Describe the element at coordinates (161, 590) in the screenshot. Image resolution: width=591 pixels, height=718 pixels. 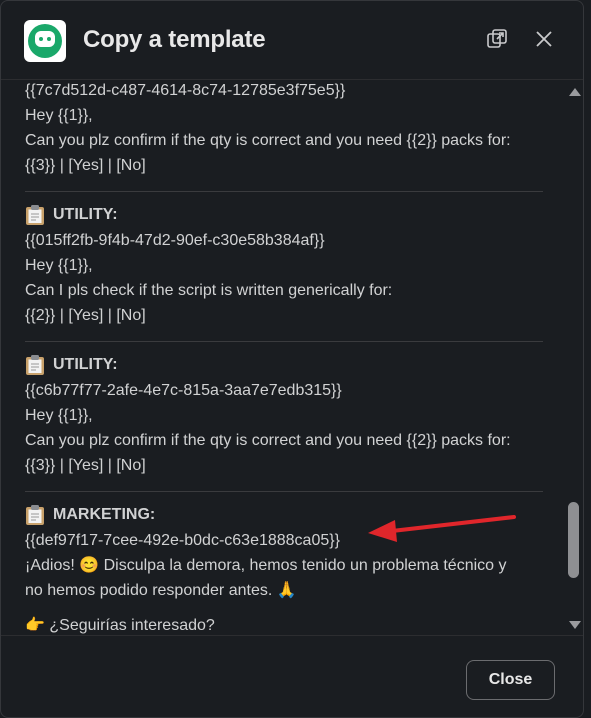
I see `template-line: no hemos podido responder antes. 🙏` at that location.